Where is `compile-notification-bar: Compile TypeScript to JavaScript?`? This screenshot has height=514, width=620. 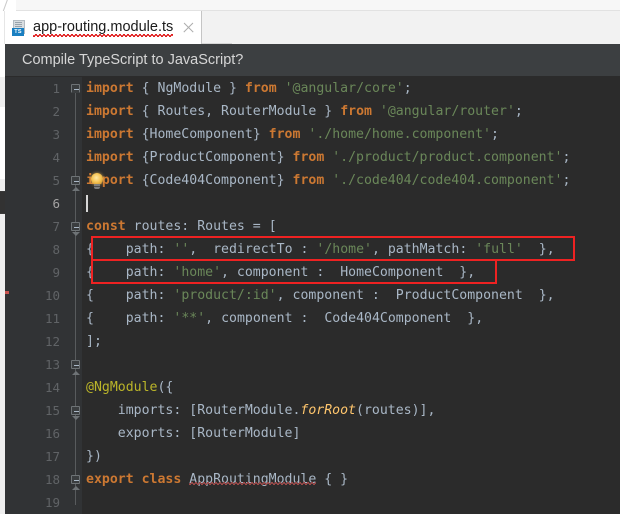
compile-notification-bar: Compile TypeScript to JavaScript? is located at coordinates (310, 60).